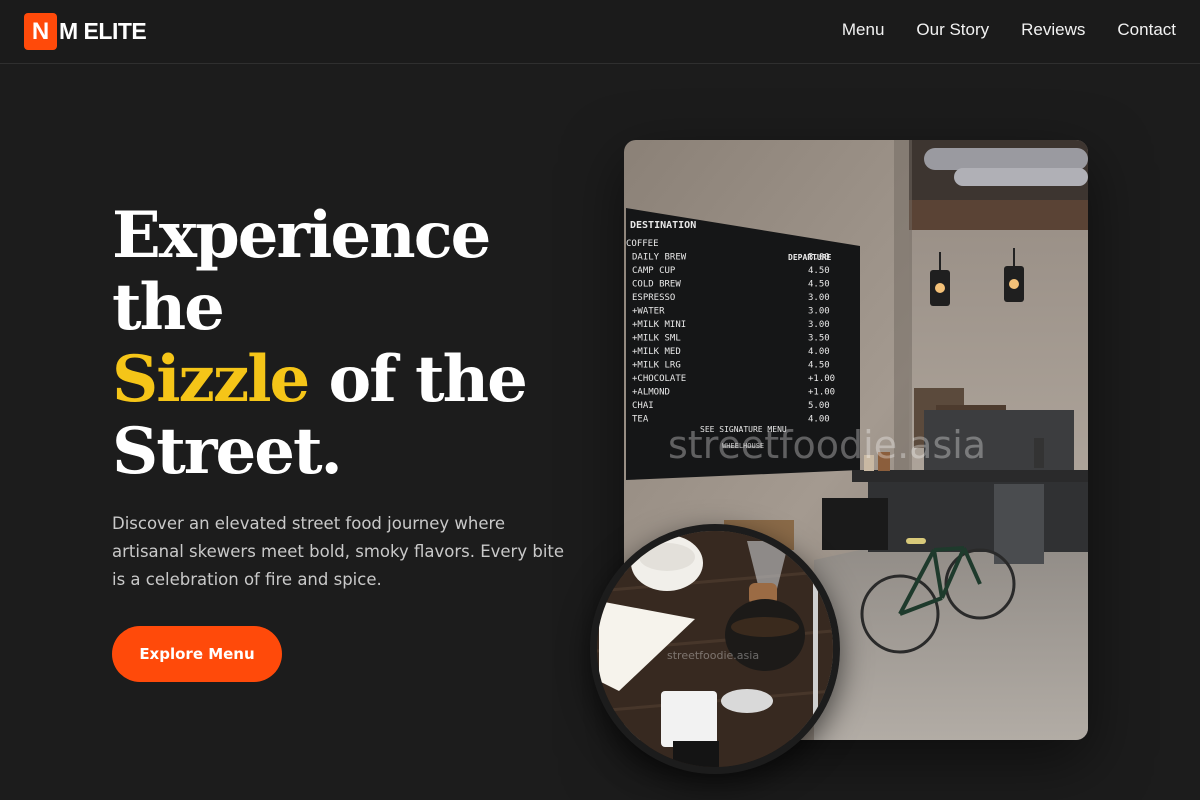  I want to click on menu-board-price: 5.00, so click(819, 406).